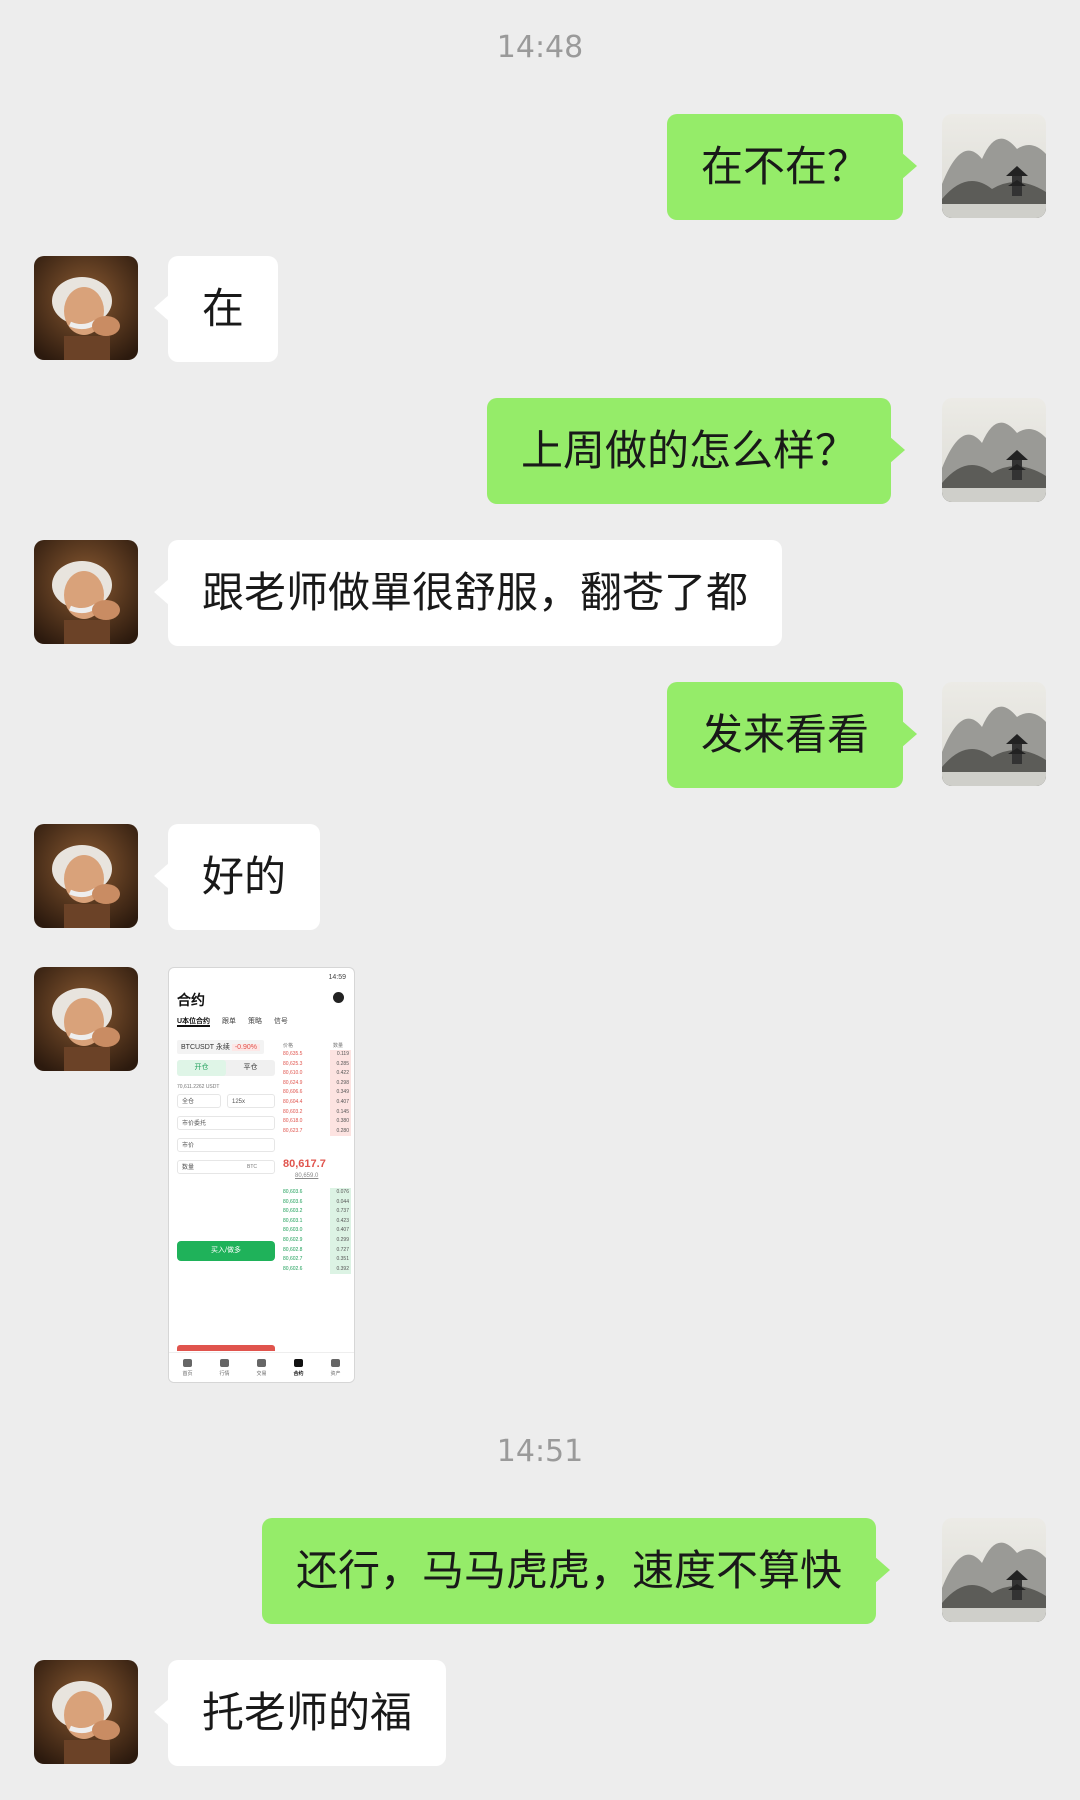  Describe the element at coordinates (226, 1251) in the screenshot. I see `thumb-buy: 买入/做多` at that location.